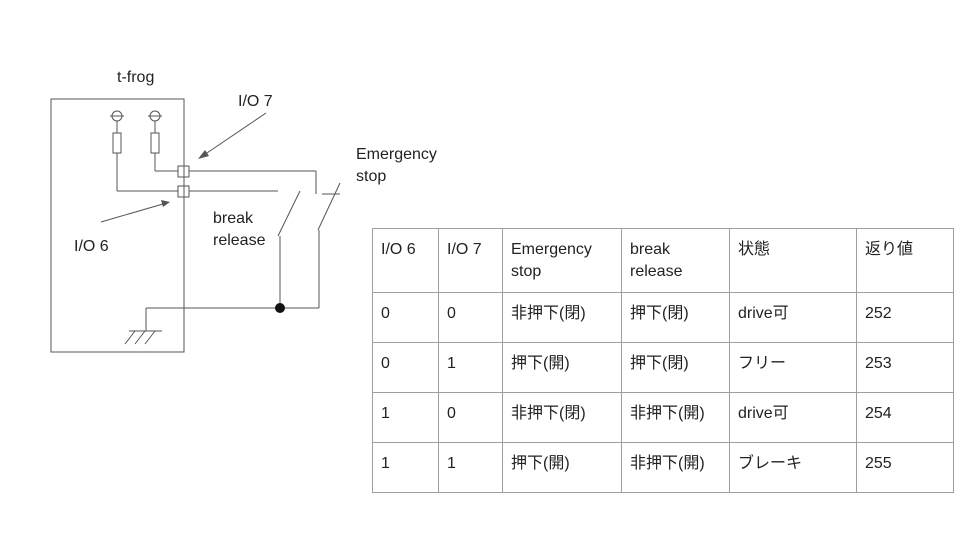  I want to click on table-row: 1 1 押下(開) 非押下(開) ブレーキ 255, so click(663, 467).